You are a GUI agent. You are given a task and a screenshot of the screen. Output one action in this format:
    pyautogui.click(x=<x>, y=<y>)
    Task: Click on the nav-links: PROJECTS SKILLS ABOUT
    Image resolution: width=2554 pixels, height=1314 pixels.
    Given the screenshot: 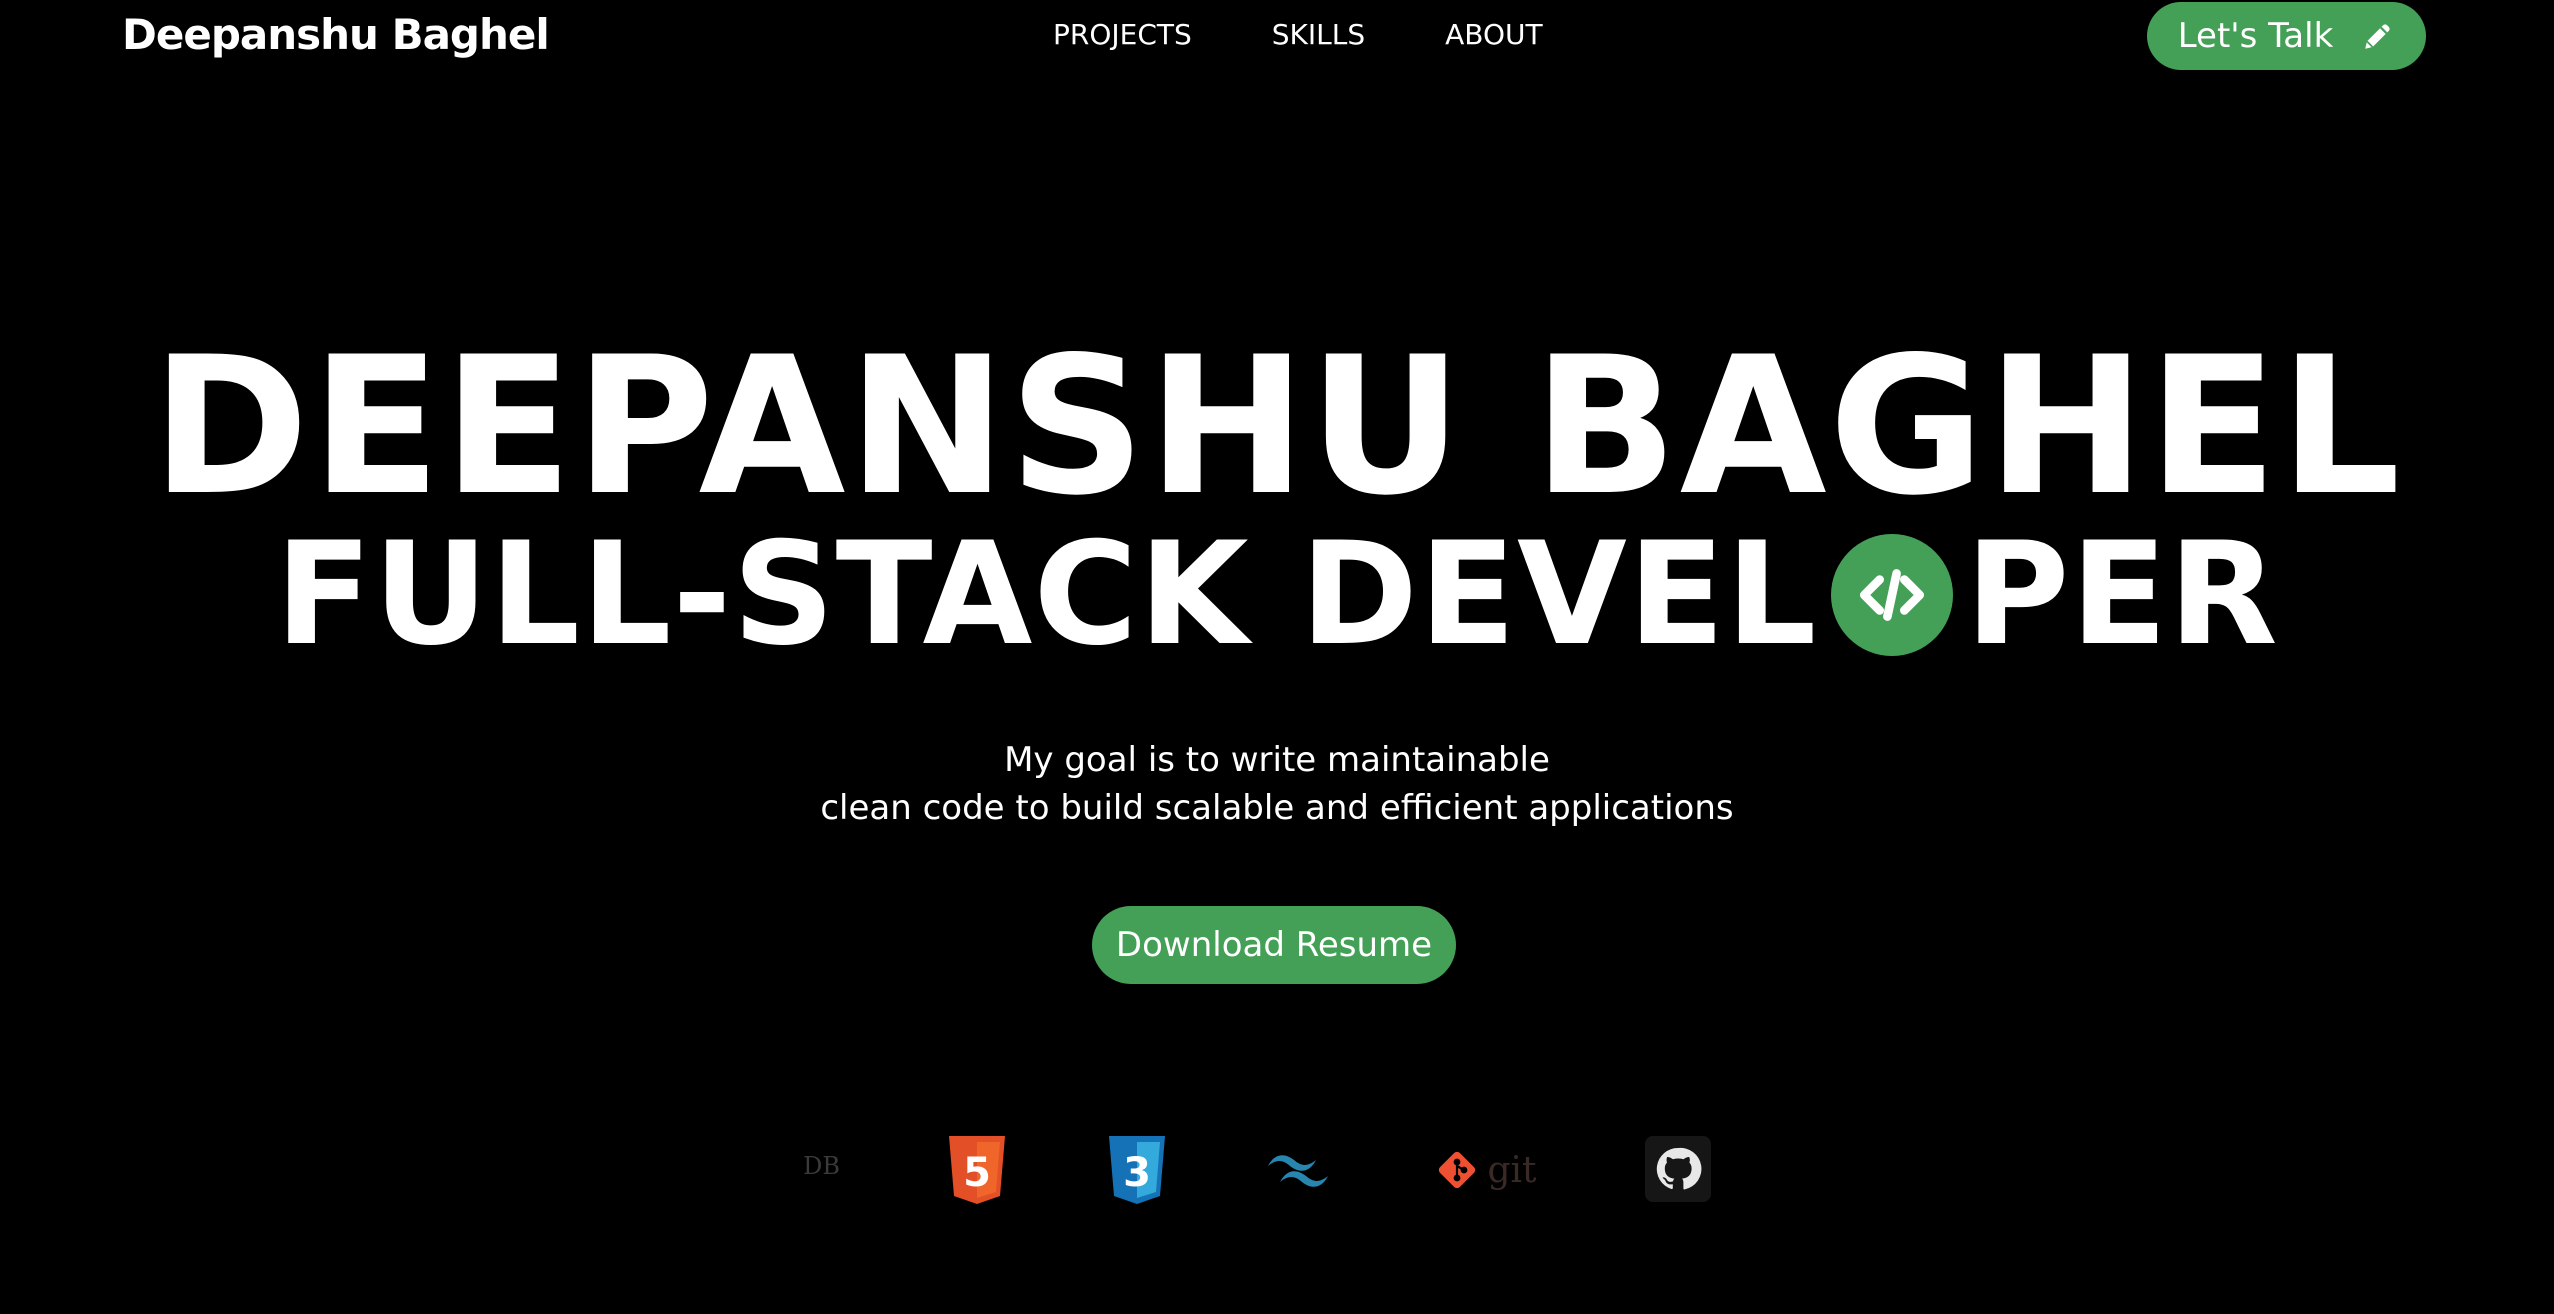 What is the action you would take?
    pyautogui.click(x=1298, y=34)
    